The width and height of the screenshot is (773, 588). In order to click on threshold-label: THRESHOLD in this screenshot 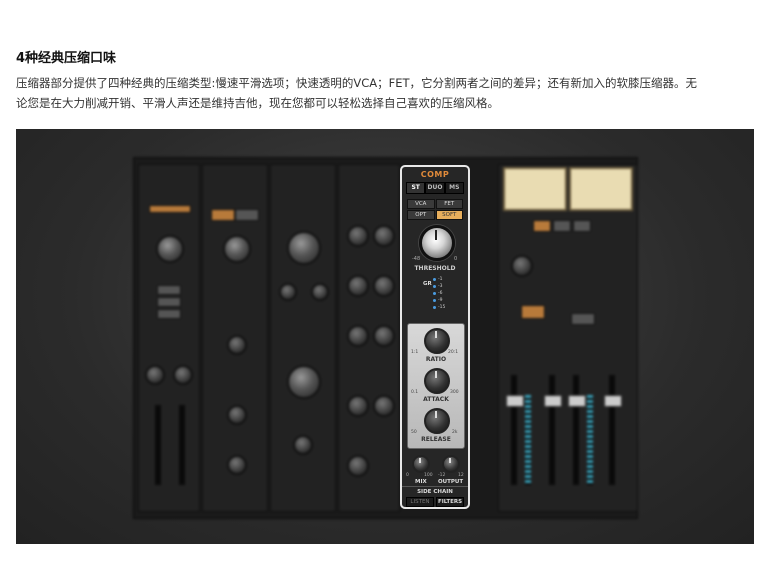, I will do `click(435, 268)`.